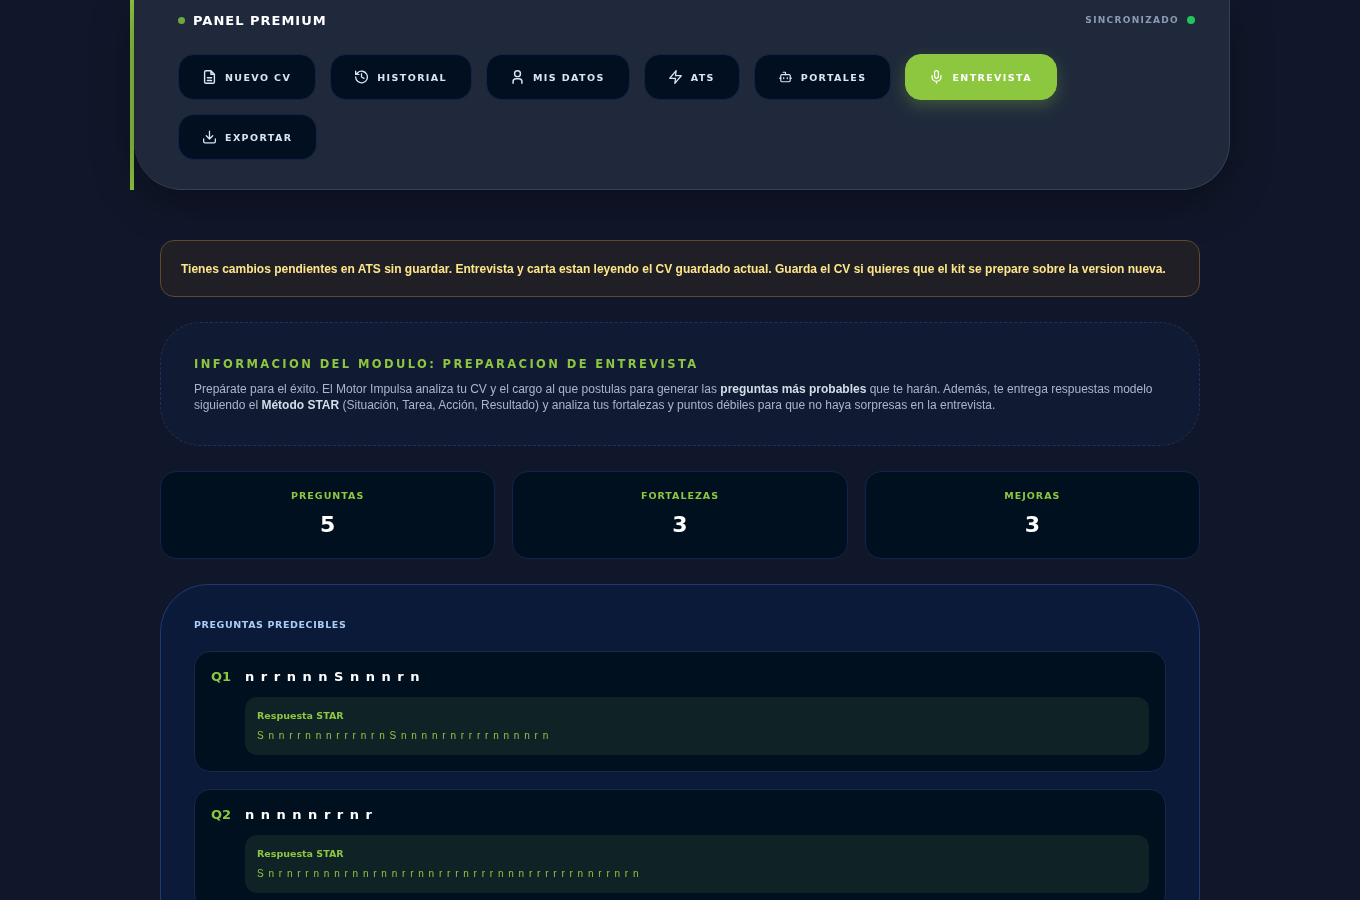 The height and width of the screenshot is (900, 1360). Describe the element at coordinates (401, 77) in the screenshot. I see `nav-button: HISTORIAL` at that location.